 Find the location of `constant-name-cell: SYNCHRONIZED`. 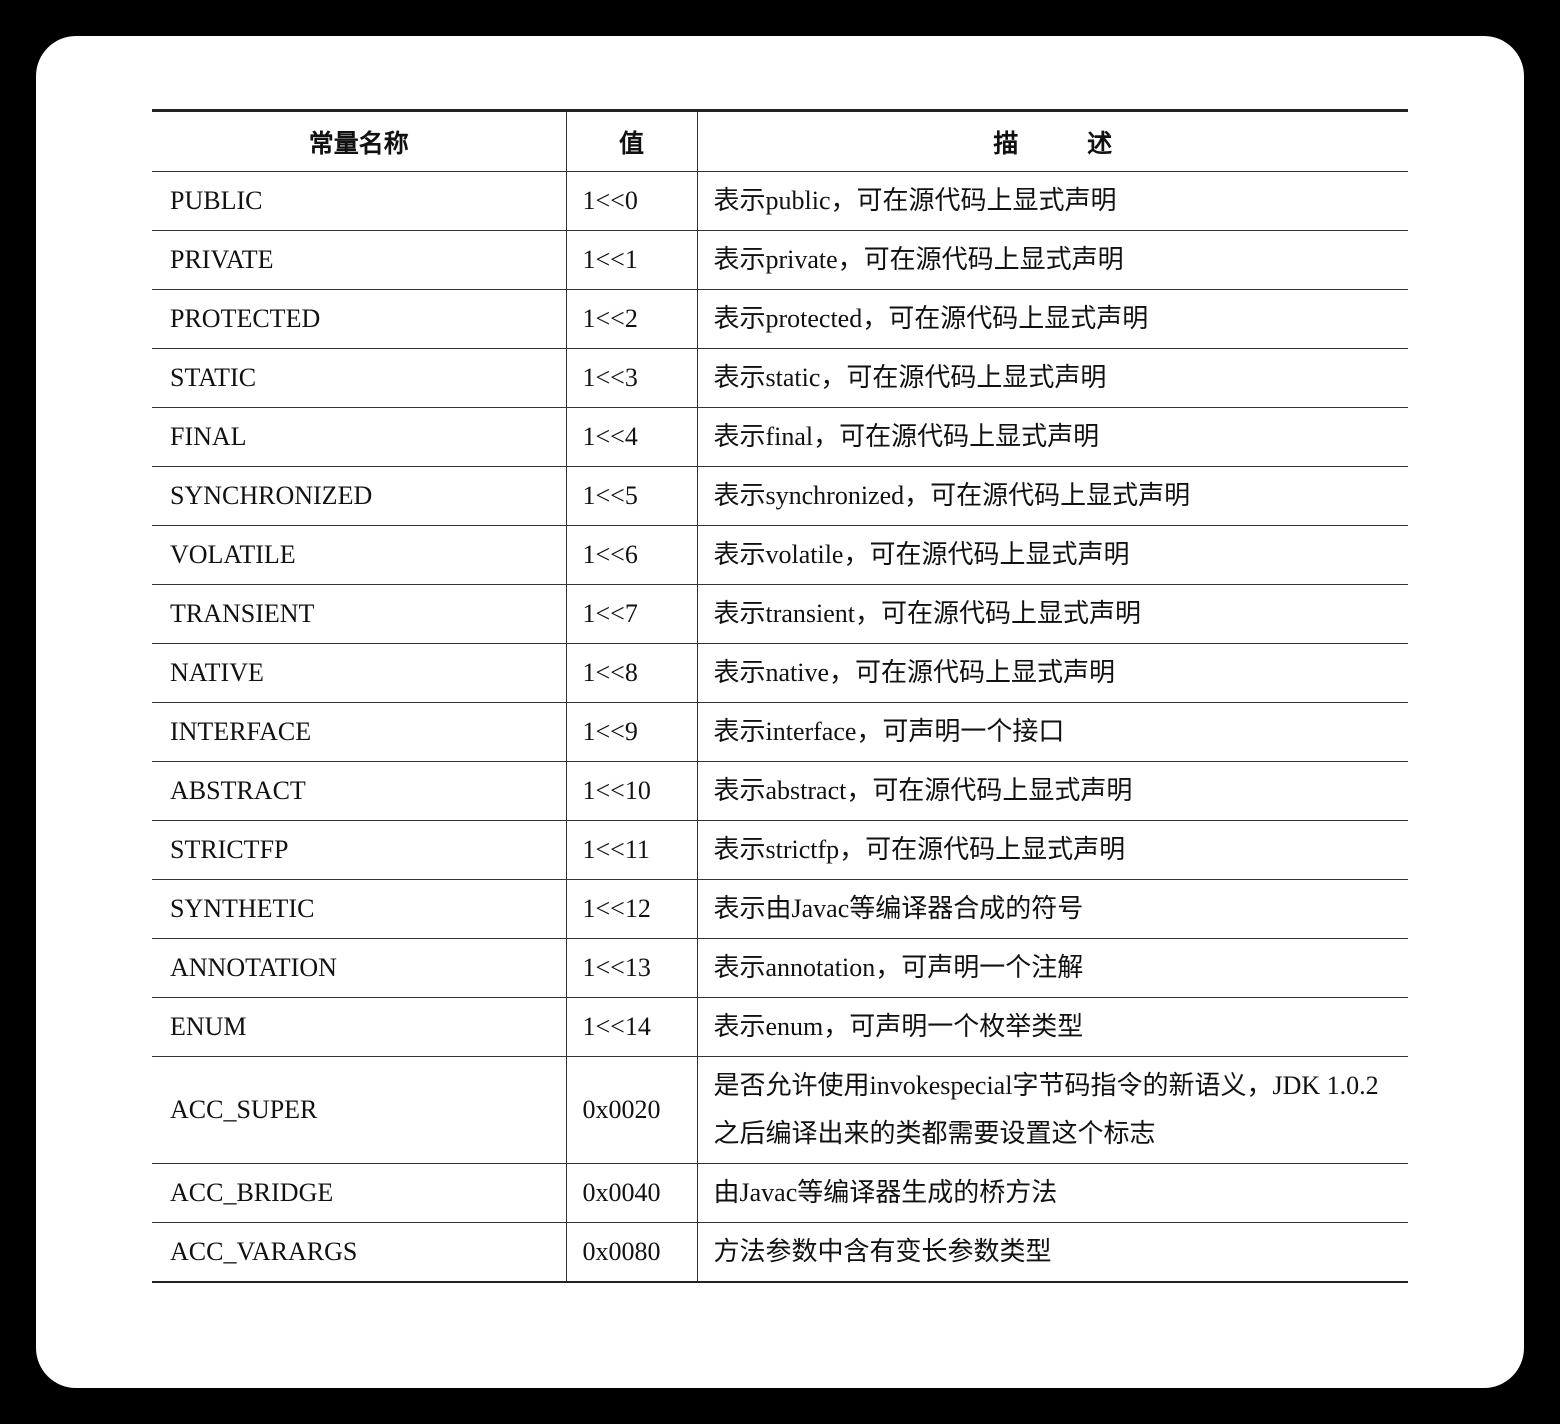

constant-name-cell: SYNCHRONIZED is located at coordinates (359, 496).